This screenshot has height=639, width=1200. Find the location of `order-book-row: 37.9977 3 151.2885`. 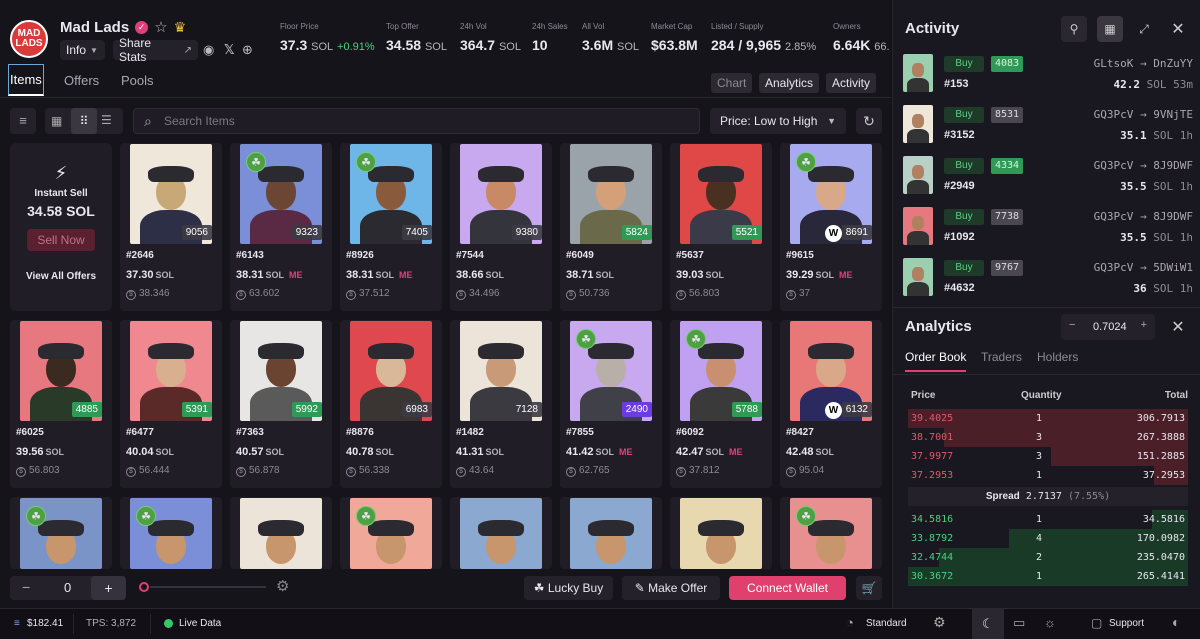

order-book-row: 37.9977 3 151.2885 is located at coordinates (1048, 456).